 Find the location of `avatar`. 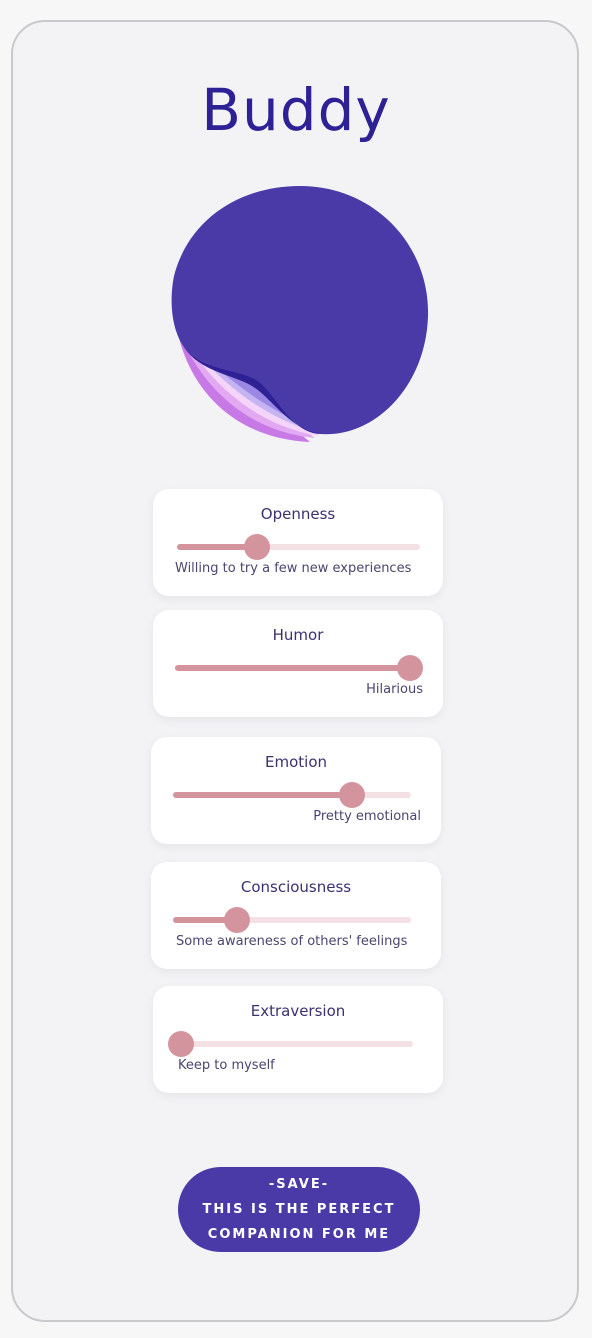

avatar is located at coordinates (300, 314).